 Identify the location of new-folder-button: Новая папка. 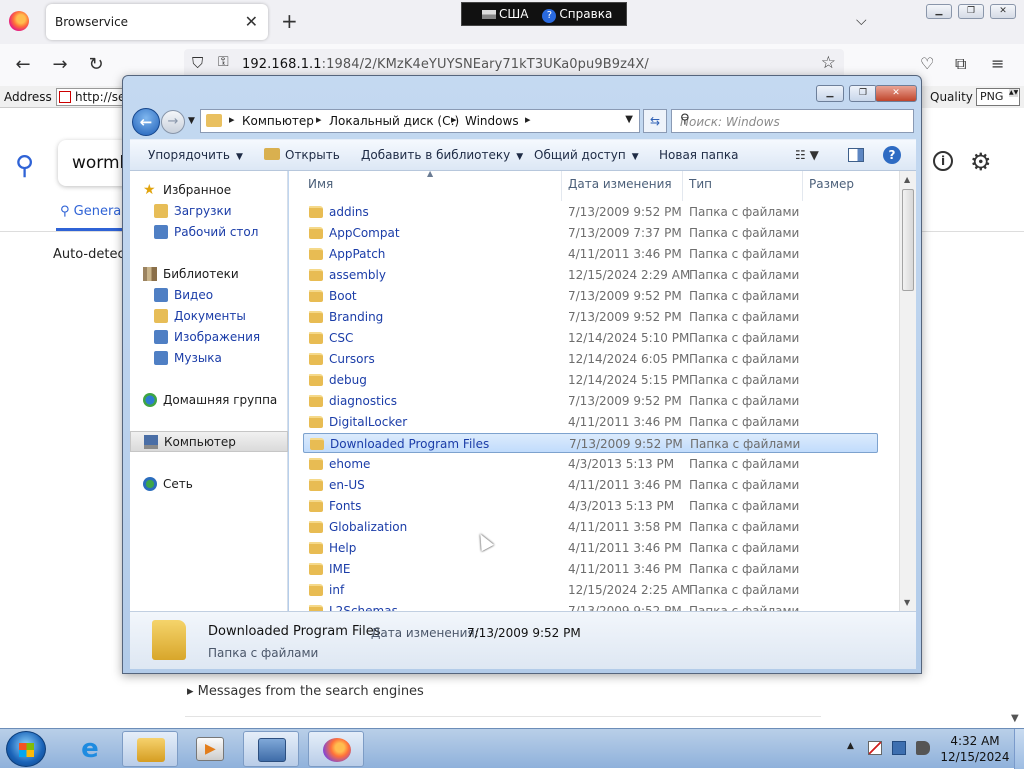
(698, 155).